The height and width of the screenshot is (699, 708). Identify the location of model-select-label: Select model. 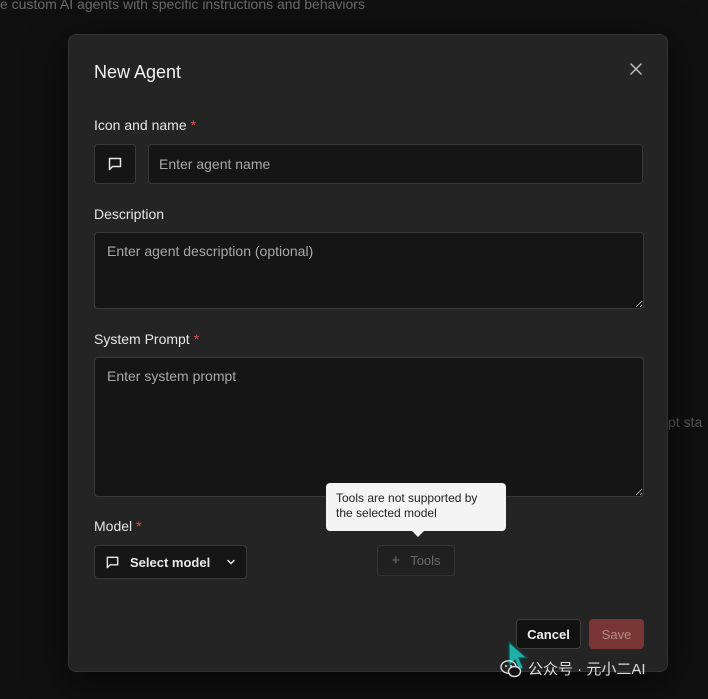
(170, 562).